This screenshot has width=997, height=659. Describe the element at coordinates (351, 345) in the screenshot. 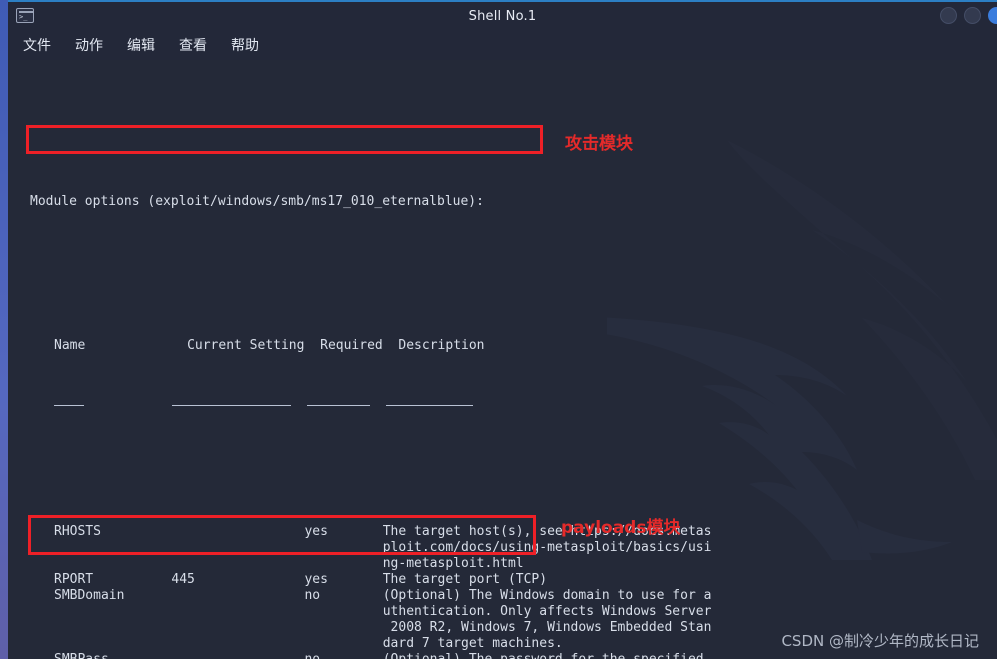

I see `col-header-required: Required` at that location.